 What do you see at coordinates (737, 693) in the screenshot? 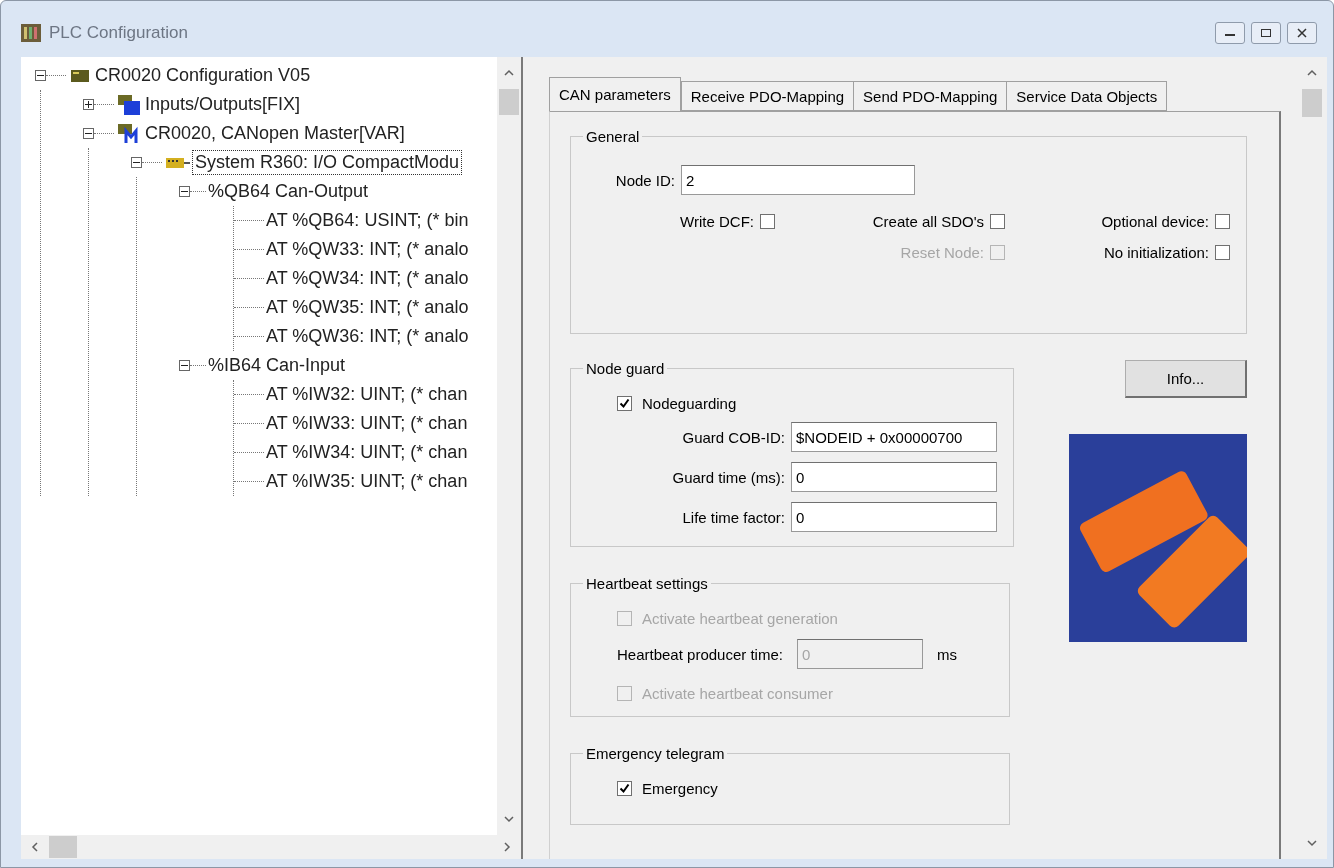
I see `checkbox-label: Activate heartbeat consumer` at bounding box center [737, 693].